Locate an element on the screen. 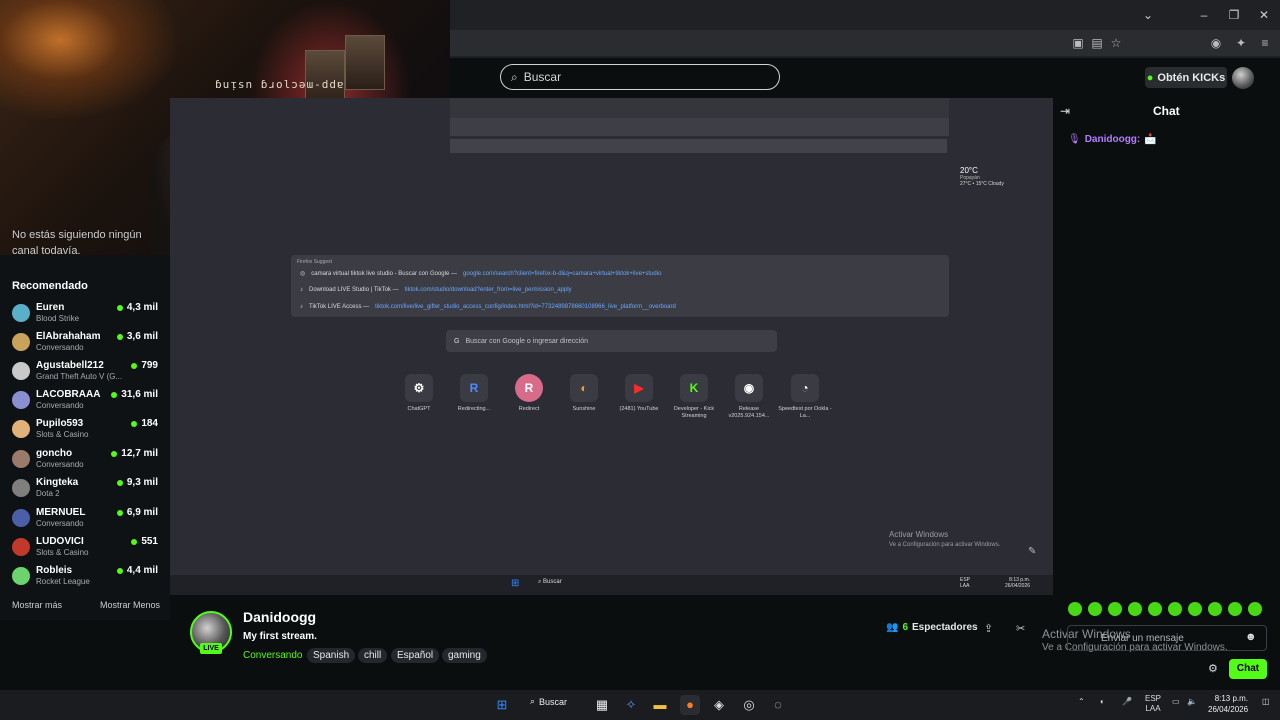 The height and width of the screenshot is (720, 1280). tiktok-icon: ♪ is located at coordinates (301, 307).